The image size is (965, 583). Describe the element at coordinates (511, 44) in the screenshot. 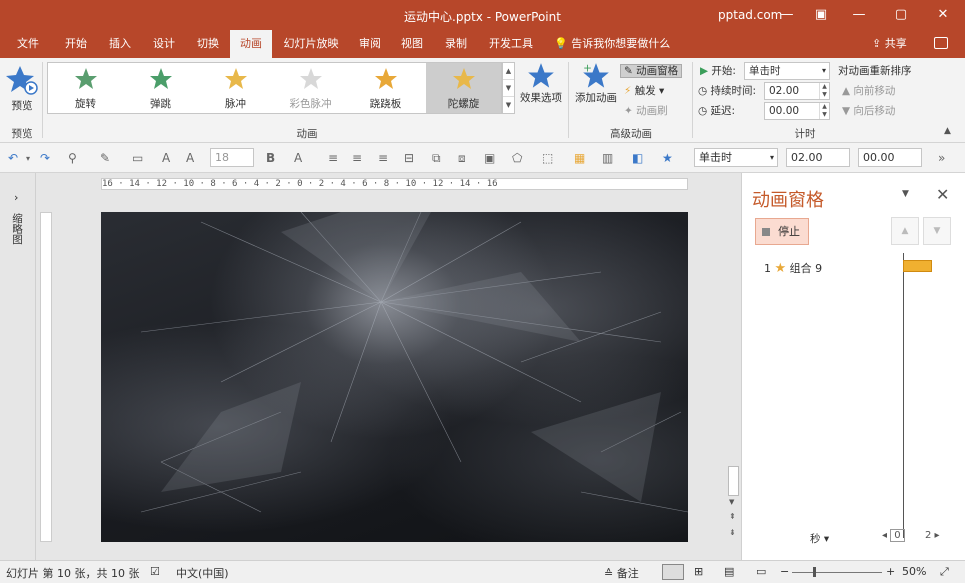

I see `tab-developer: 开发工具` at that location.